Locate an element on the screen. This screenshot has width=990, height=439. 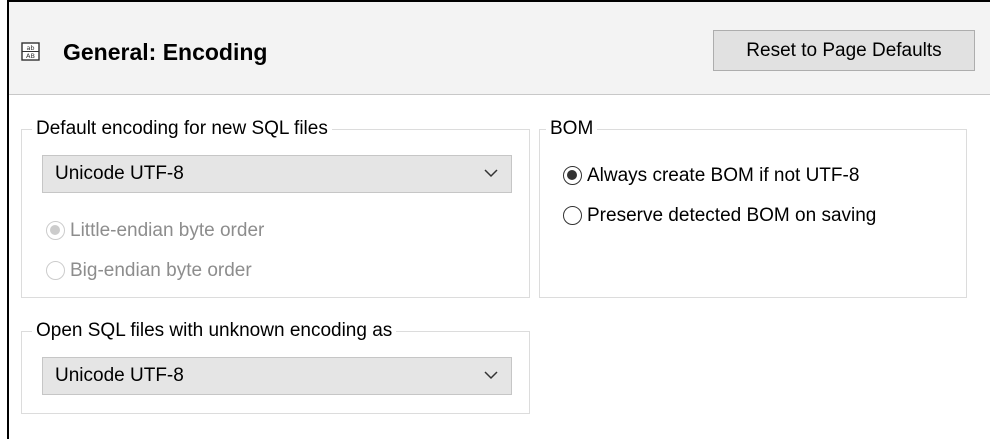
default-encoding-value: Unicode UTF-8 is located at coordinates (119, 173).